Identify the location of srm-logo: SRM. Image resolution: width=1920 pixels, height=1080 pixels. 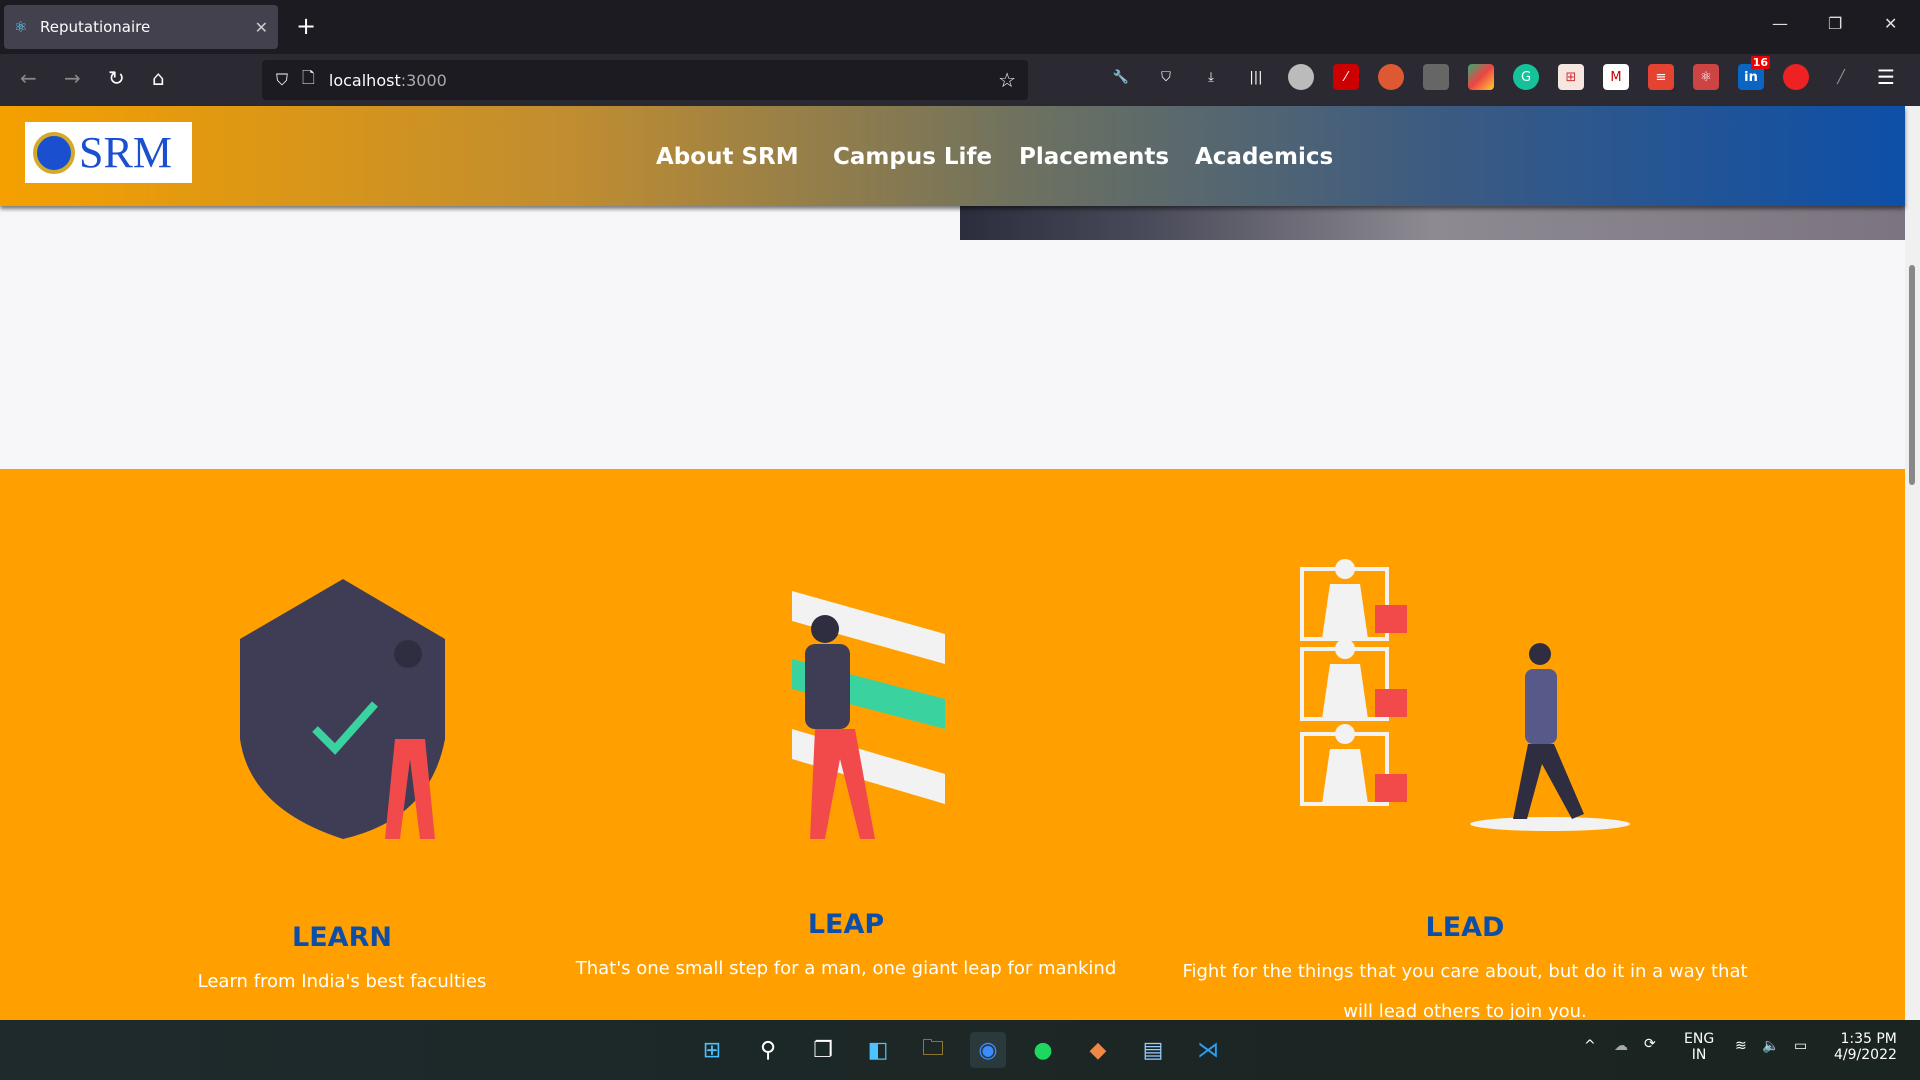
(108, 152).